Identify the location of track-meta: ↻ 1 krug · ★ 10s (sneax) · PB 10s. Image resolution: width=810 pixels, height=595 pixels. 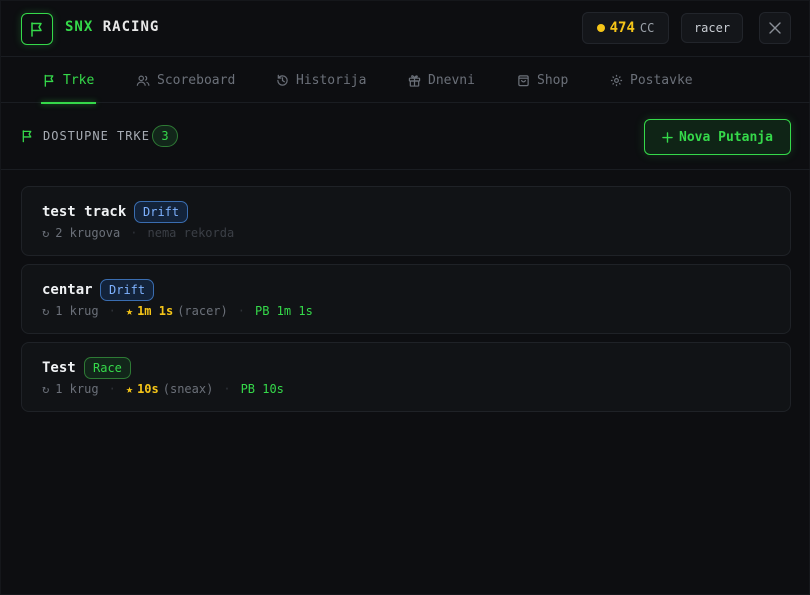
(163, 389).